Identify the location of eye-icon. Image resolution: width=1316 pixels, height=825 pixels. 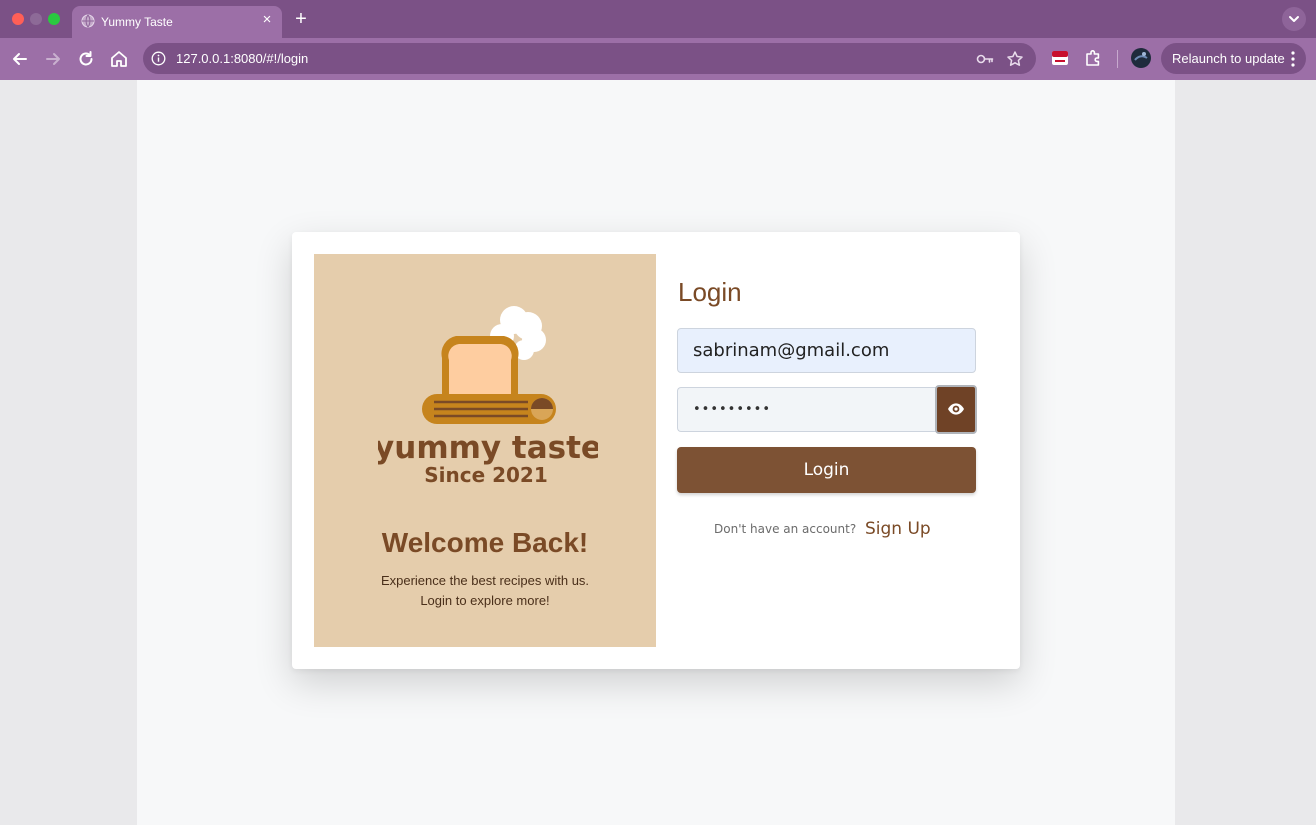
(956, 409).